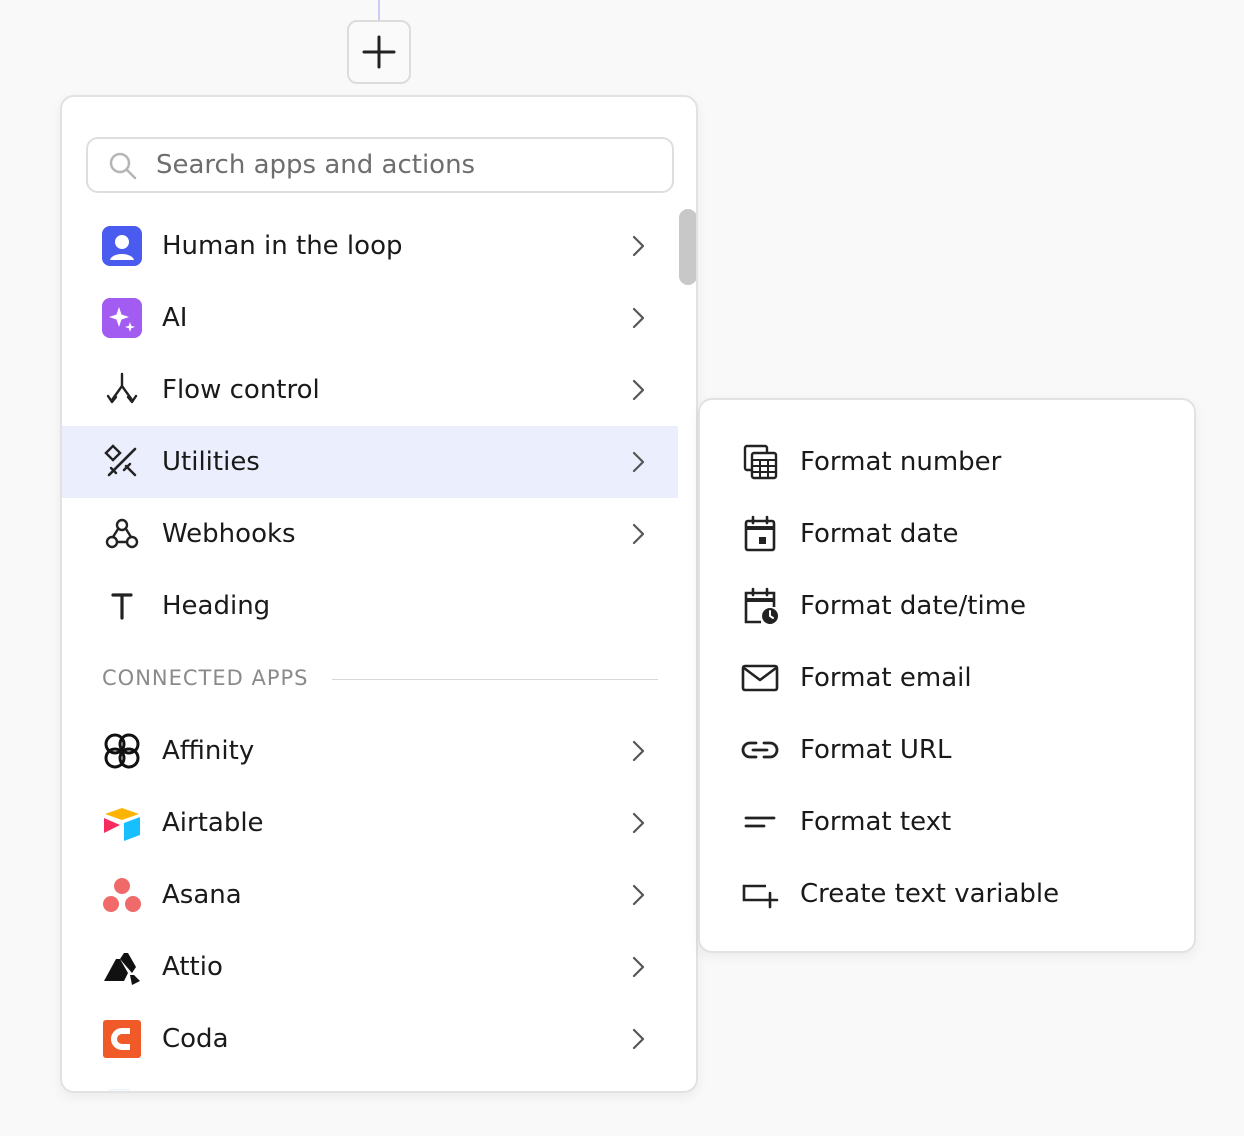 This screenshot has height=1136, width=1244. I want to click on airtable-logo-icon, so click(122, 823).